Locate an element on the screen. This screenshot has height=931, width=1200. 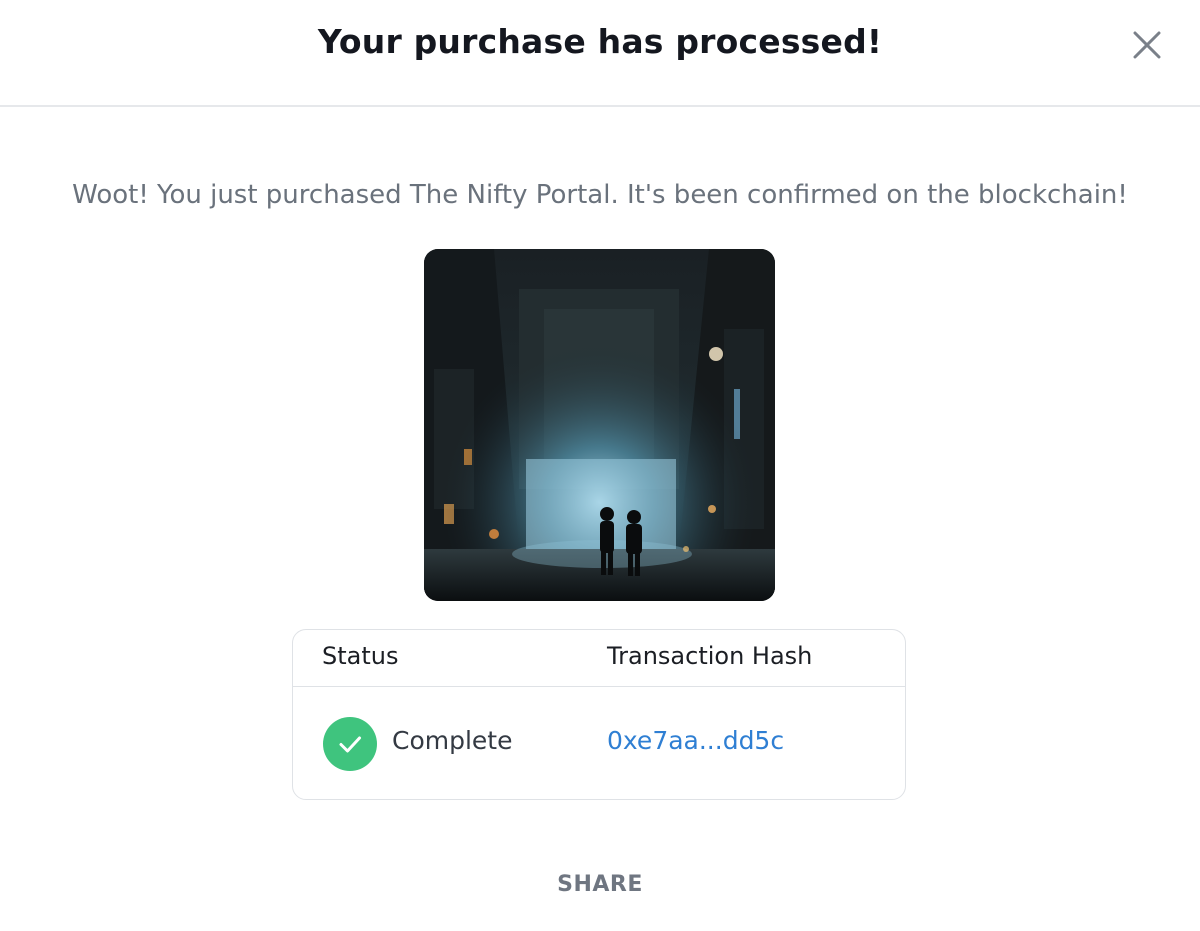
transaction-hash-link: 0xe7aa...dd5c is located at coordinates (695, 740).